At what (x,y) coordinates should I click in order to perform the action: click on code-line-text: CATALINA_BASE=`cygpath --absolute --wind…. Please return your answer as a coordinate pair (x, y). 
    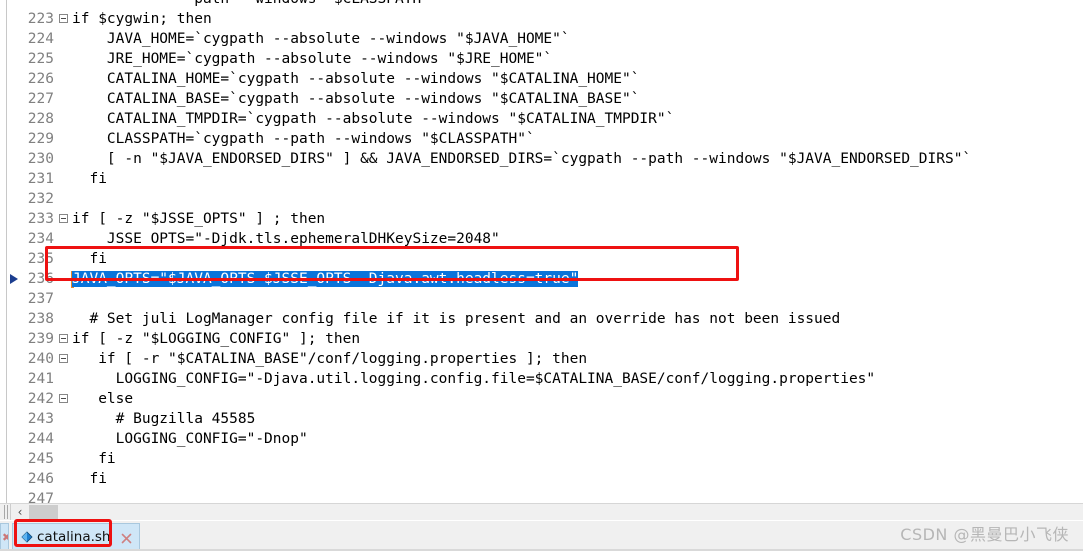
    Looking at the image, I should click on (356, 99).